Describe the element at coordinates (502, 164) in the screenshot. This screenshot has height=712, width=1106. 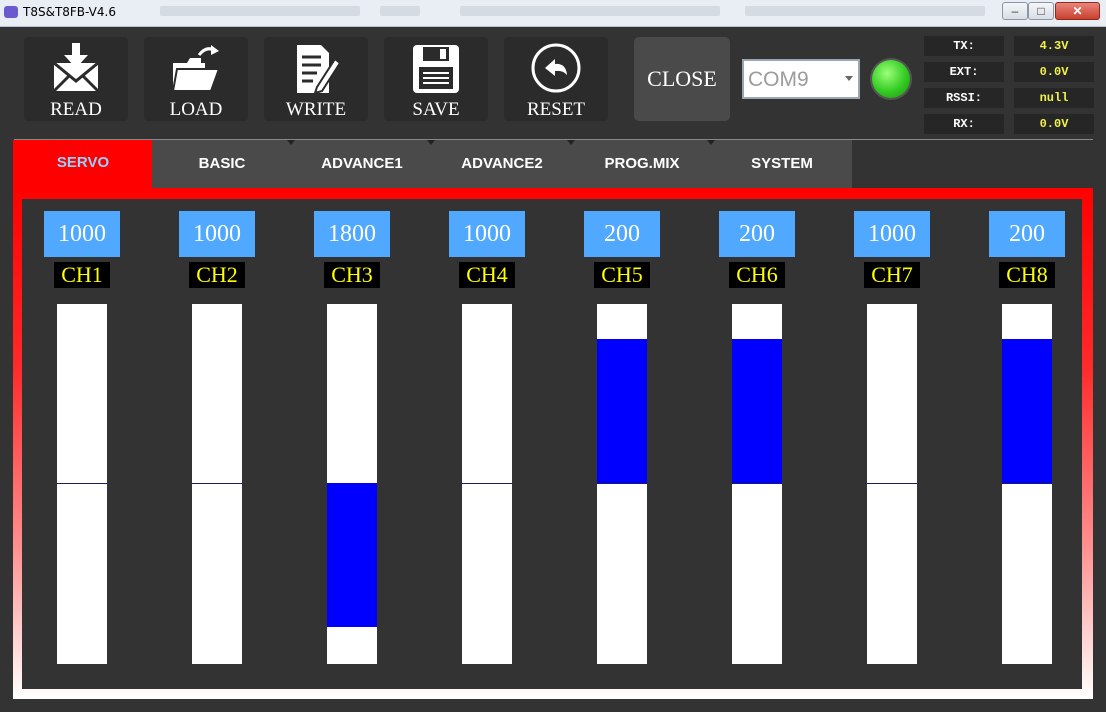
I see `tab-advance2: ADVANCE2` at that location.